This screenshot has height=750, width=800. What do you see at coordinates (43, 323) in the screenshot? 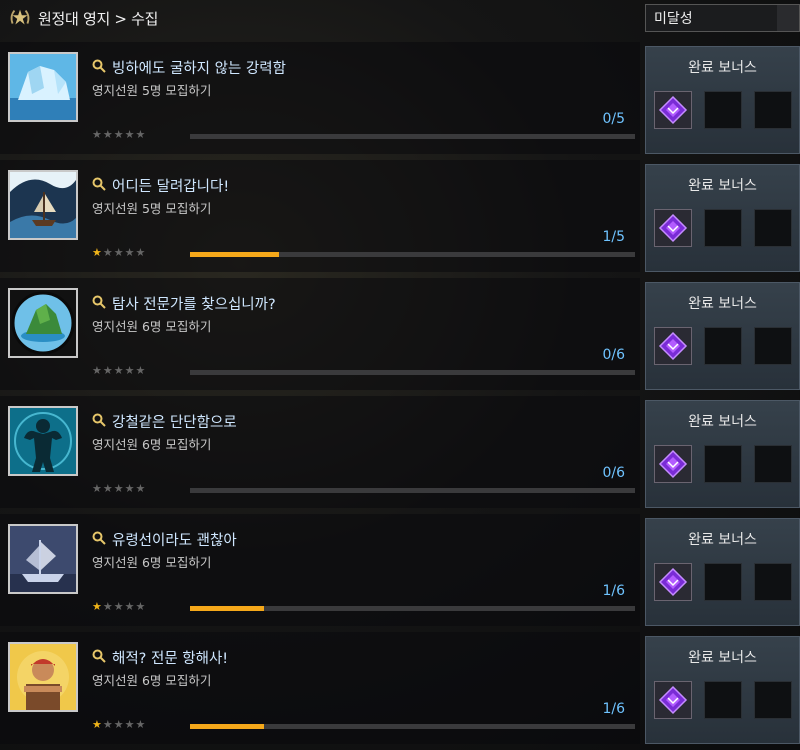
I see `island-thumbnail` at bounding box center [43, 323].